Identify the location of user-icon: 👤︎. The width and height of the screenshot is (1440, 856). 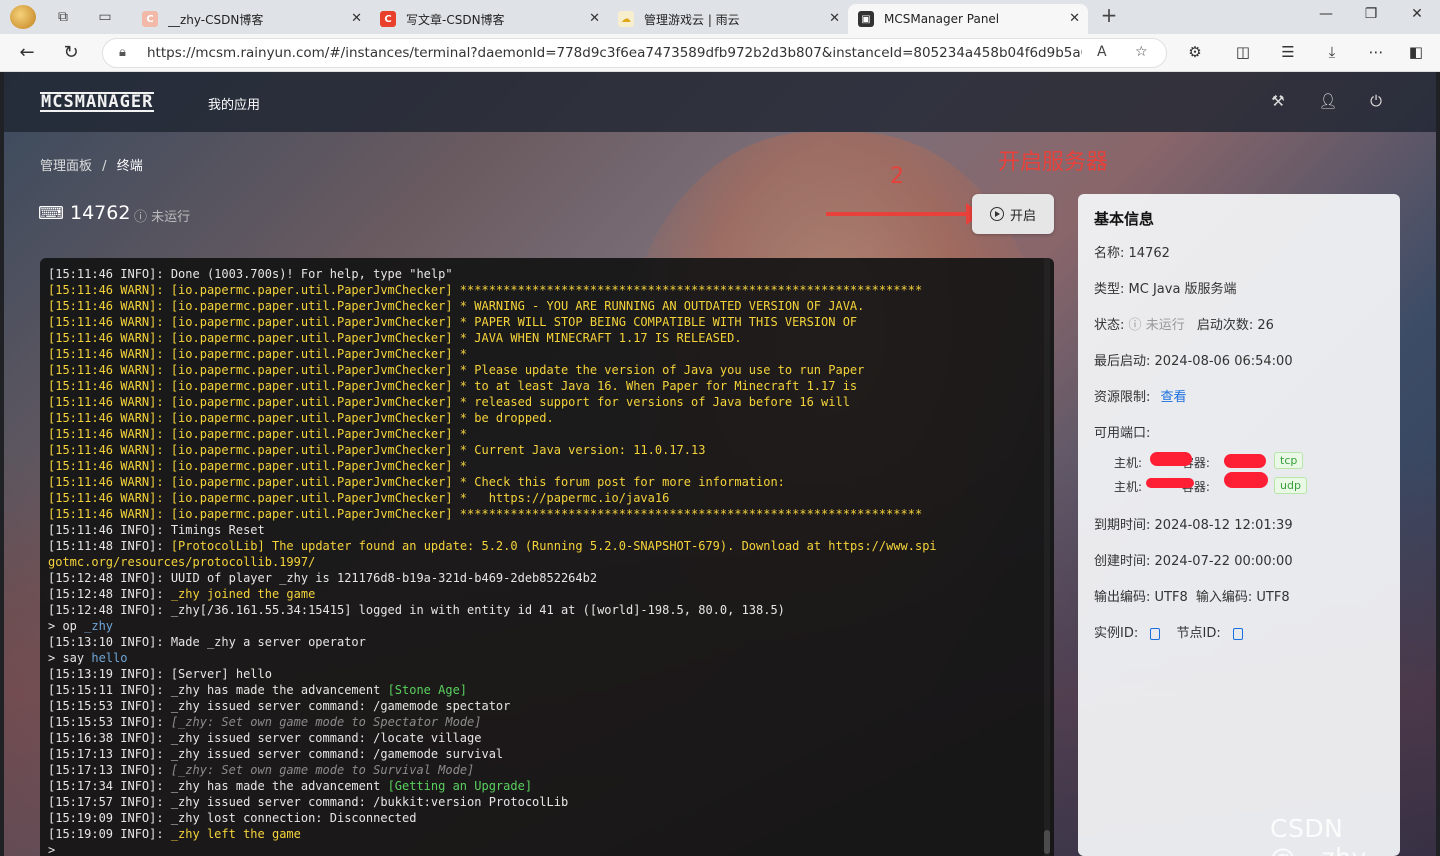
(1328, 101).